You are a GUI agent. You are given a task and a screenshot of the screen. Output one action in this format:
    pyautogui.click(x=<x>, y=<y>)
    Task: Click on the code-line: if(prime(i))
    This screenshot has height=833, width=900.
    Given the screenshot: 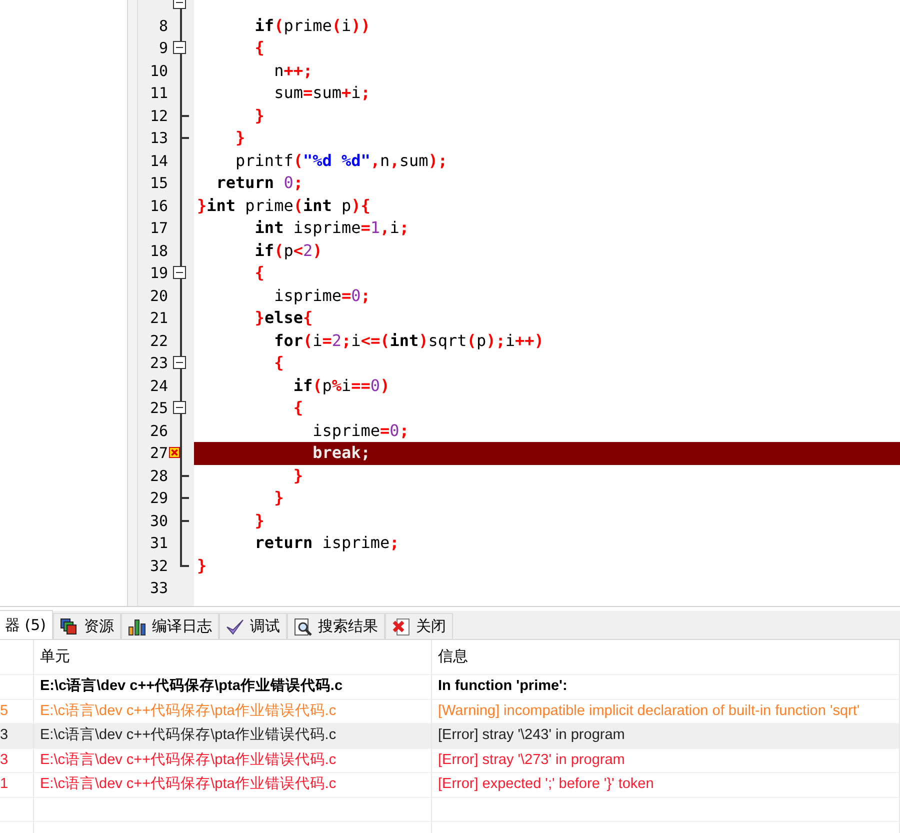 What is the action you would take?
    pyautogui.click(x=313, y=25)
    